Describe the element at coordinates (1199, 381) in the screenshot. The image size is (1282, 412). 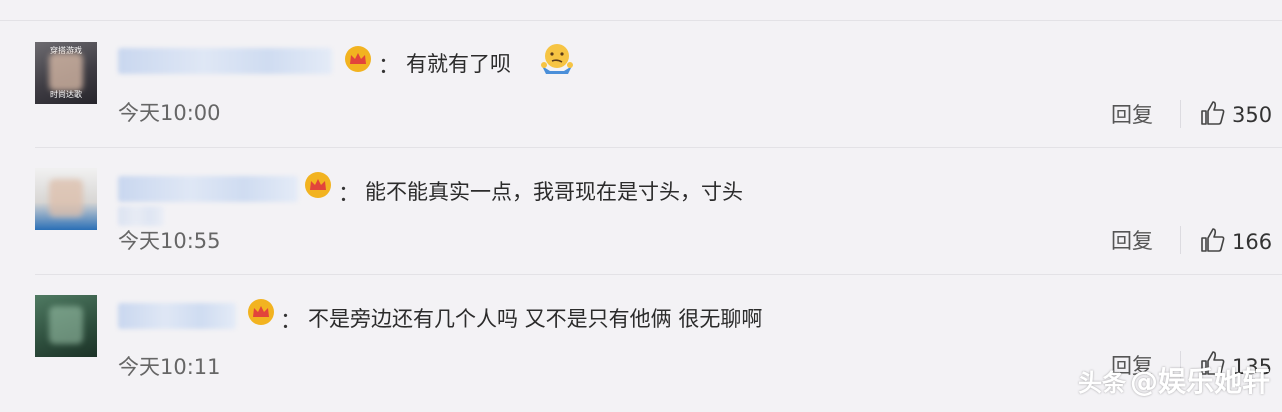
I see `watermark-handle: @娱乐她轩` at that location.